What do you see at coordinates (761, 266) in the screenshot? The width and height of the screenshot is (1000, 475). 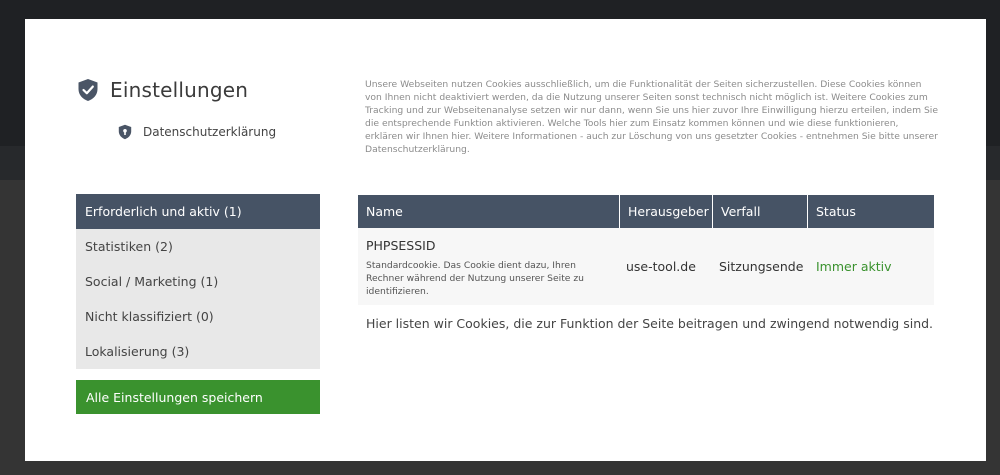 I see `cookie-expiry: Sitzungsende` at bounding box center [761, 266].